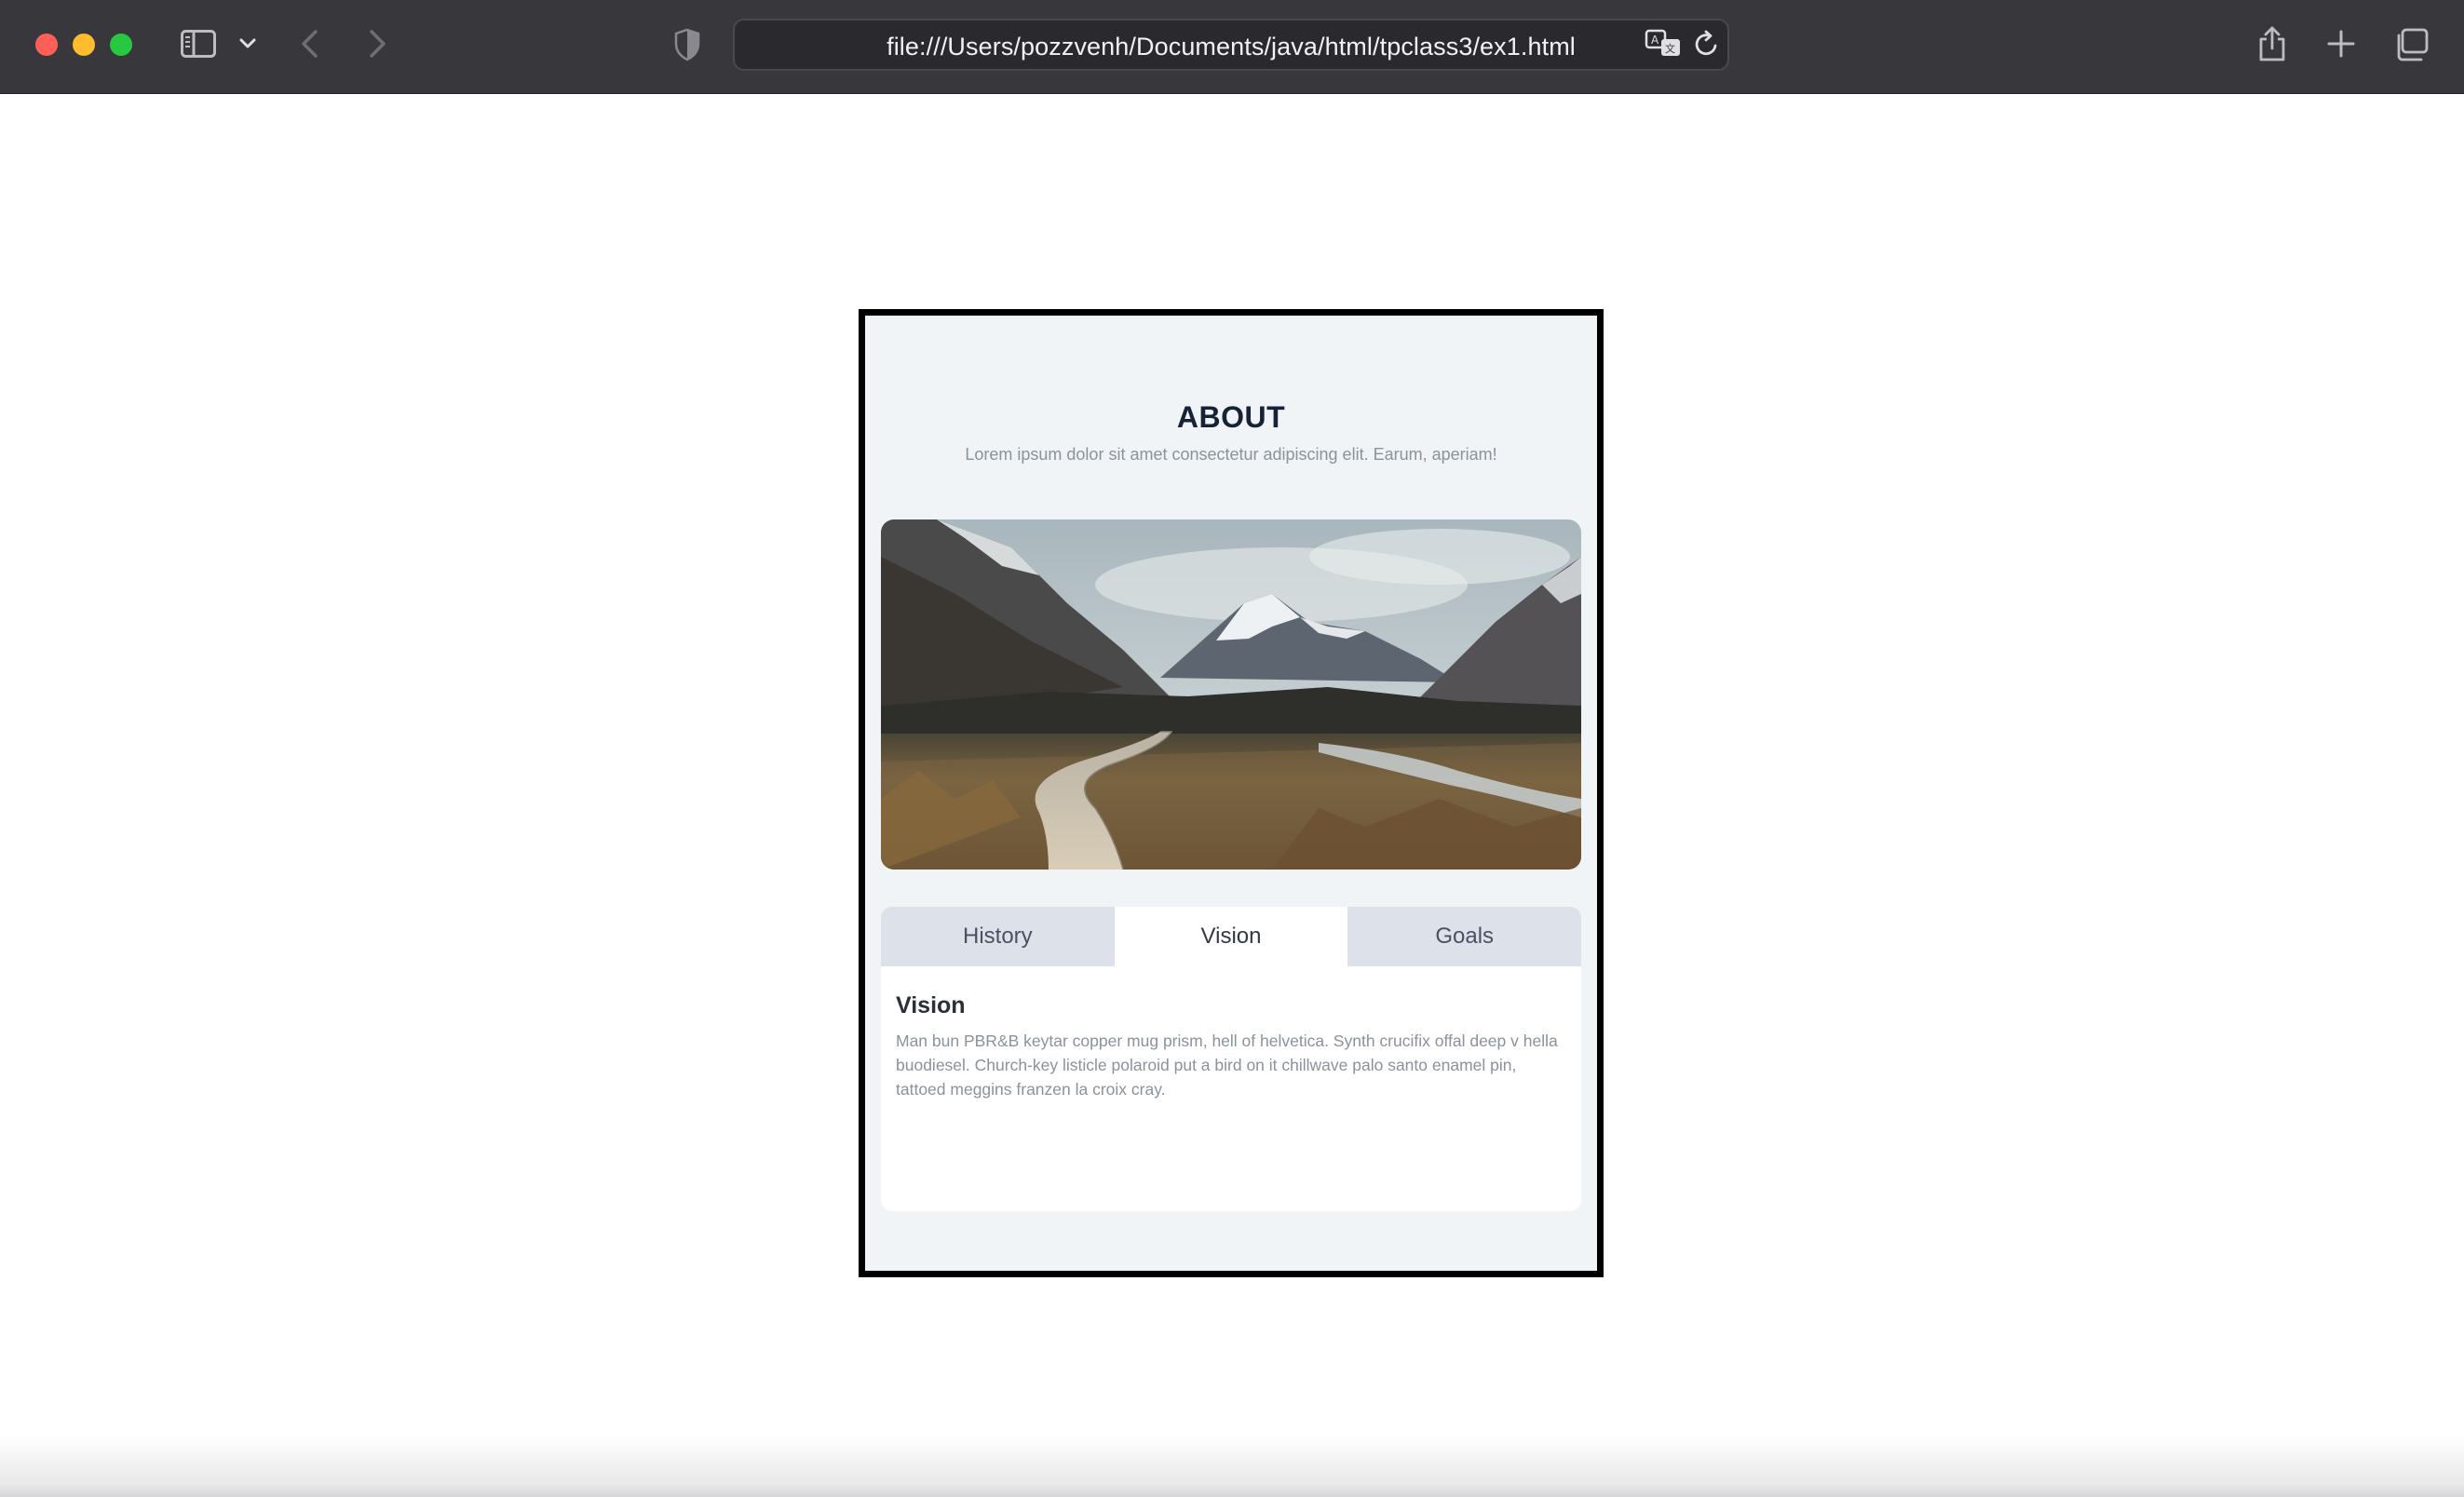  What do you see at coordinates (198, 44) in the screenshot?
I see `sidebar-icon` at bounding box center [198, 44].